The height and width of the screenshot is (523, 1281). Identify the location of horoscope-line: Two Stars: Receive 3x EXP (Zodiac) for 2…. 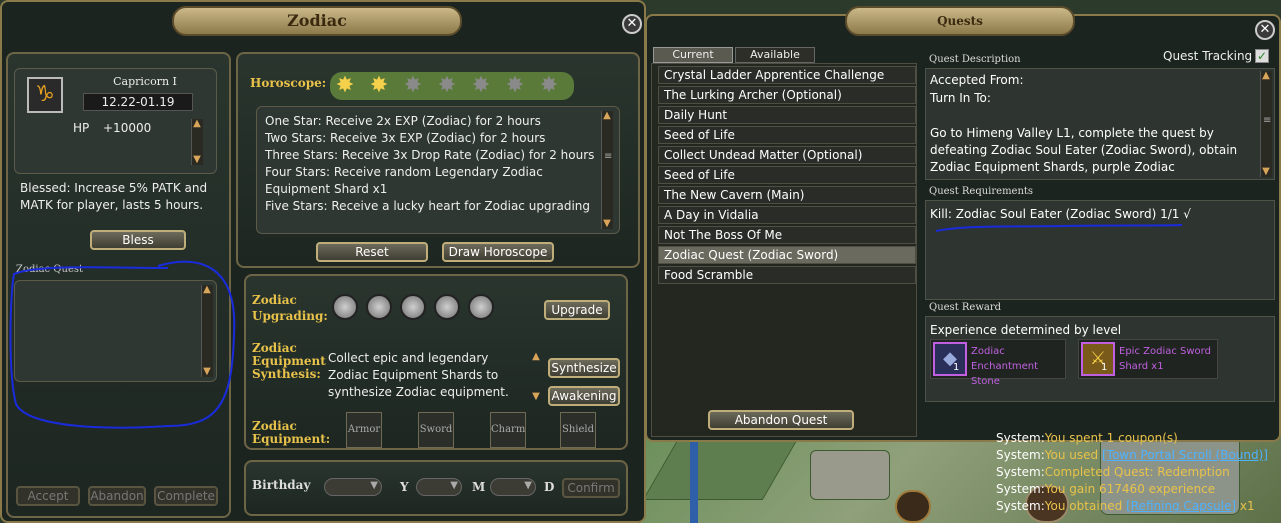
(405, 138).